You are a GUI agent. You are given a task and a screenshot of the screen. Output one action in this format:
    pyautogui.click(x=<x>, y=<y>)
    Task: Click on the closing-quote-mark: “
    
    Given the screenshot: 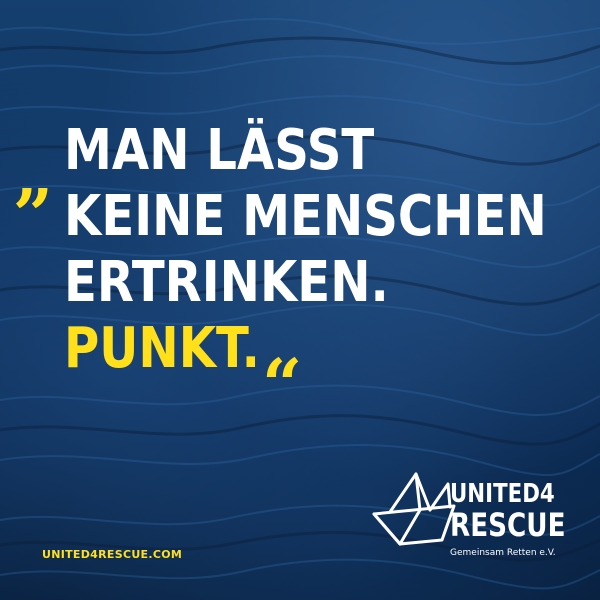 What is the action you would take?
    pyautogui.click(x=282, y=384)
    